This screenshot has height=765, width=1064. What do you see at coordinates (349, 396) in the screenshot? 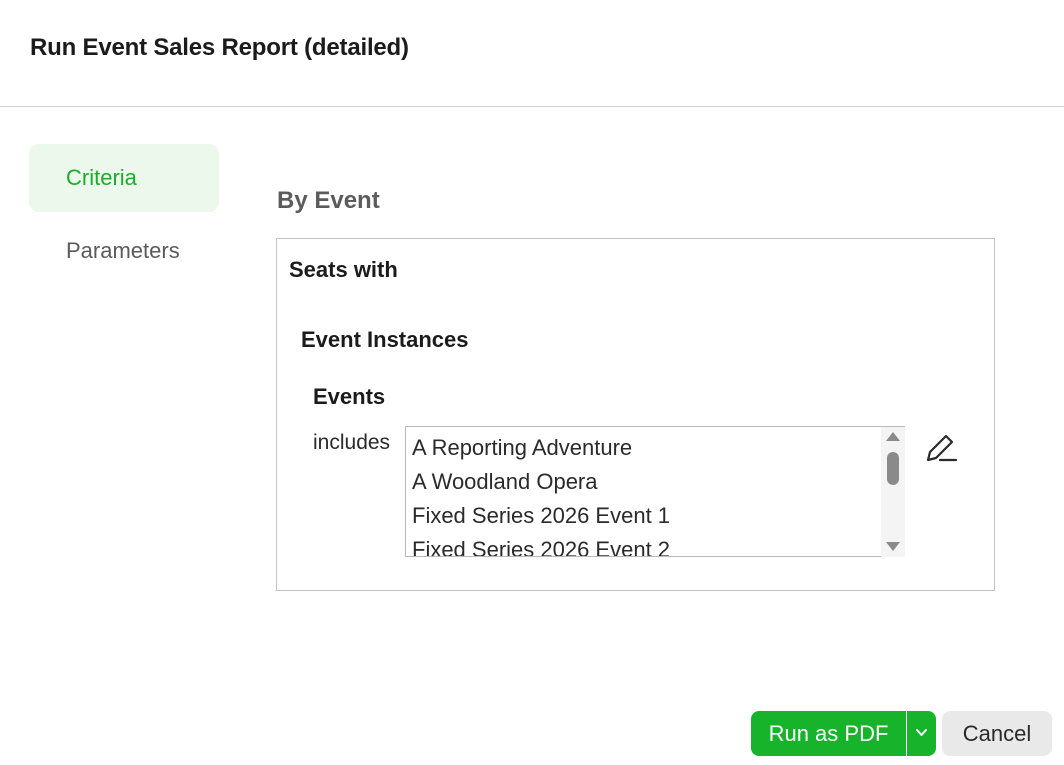
I see `criteria-level-events: Events` at bounding box center [349, 396].